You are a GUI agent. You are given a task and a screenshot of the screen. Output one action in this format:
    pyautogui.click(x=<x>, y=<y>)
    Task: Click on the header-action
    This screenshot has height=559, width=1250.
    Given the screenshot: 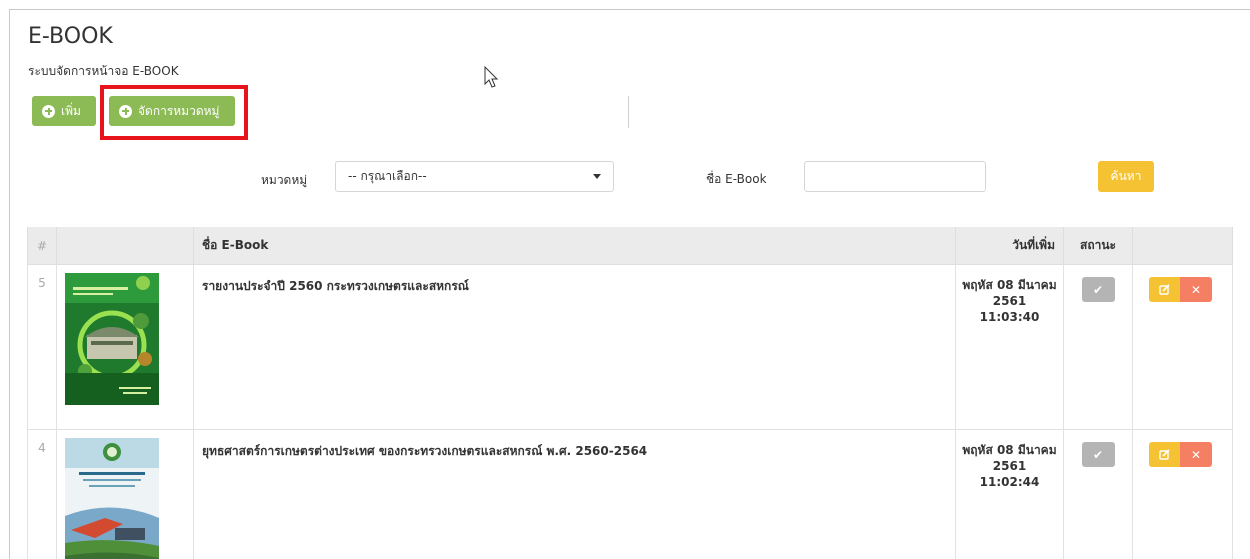 What is the action you would take?
    pyautogui.click(x=1183, y=246)
    